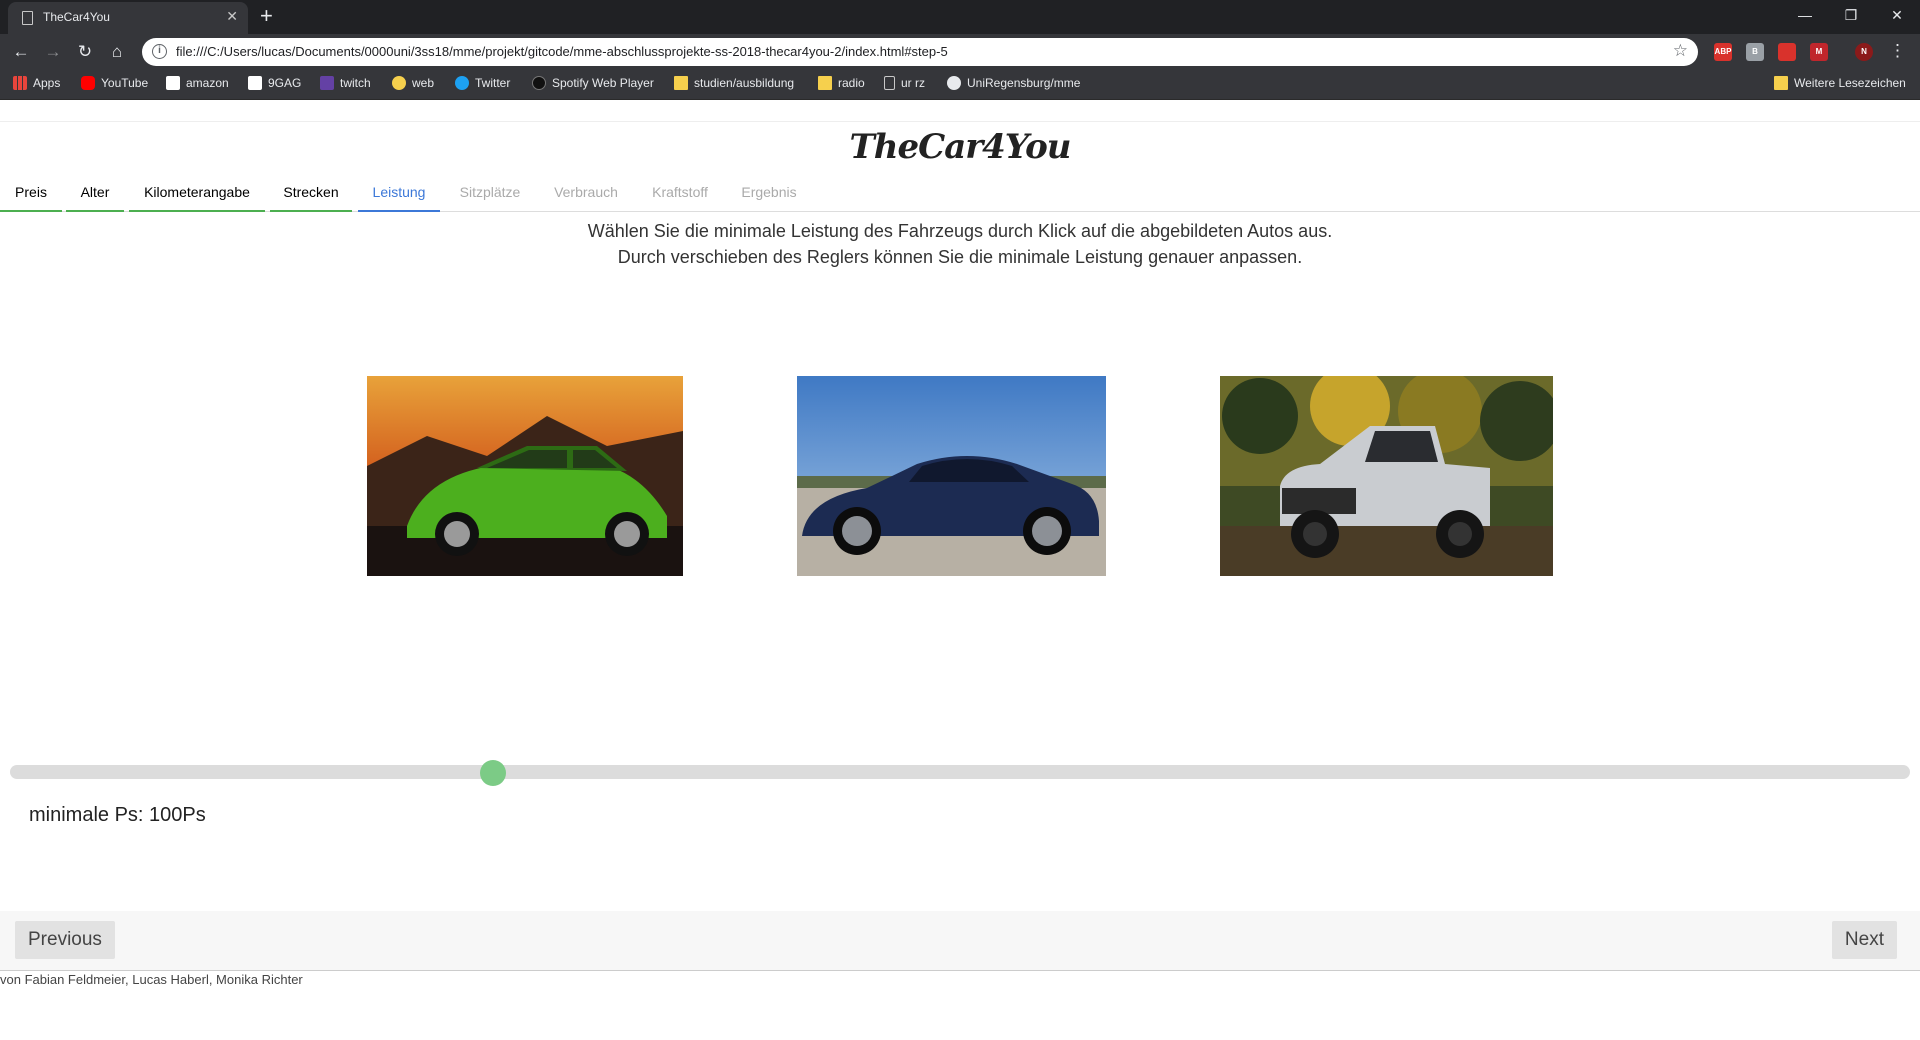 This screenshot has height=1040, width=1920. Describe the element at coordinates (345, 85) in the screenshot. I see `bookmark-twitch: twitch` at that location.